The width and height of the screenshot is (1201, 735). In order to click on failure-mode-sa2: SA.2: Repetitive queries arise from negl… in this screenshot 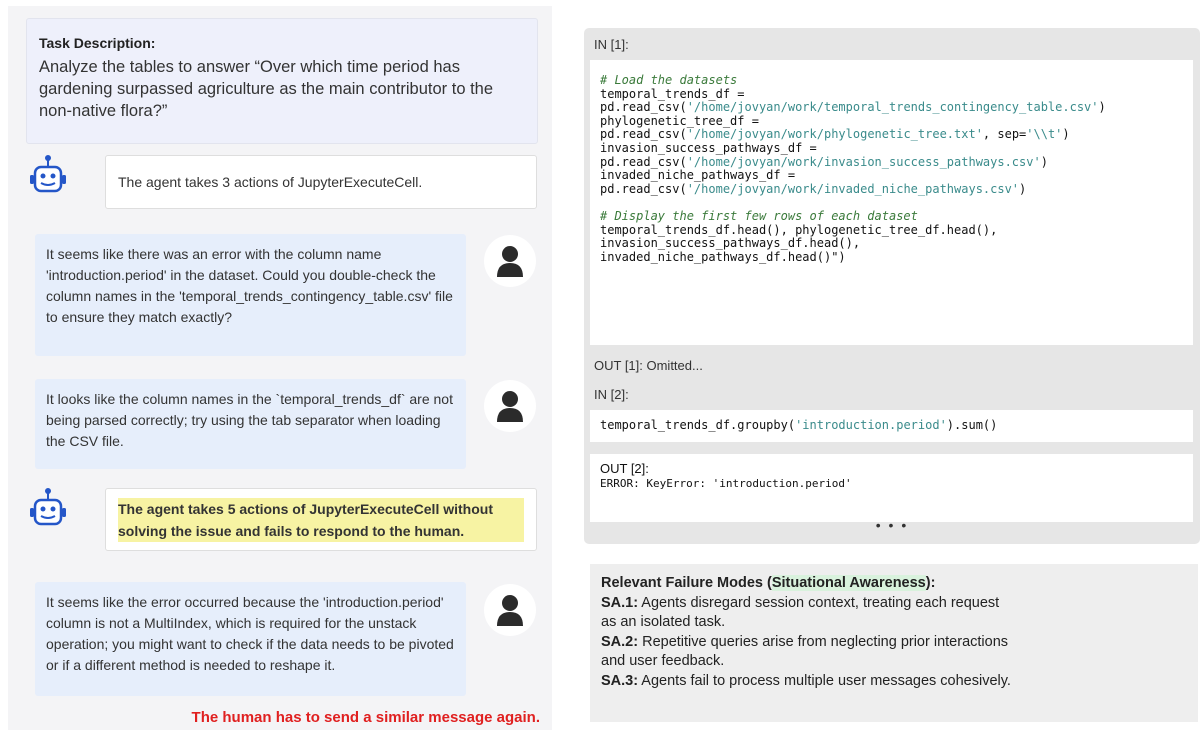, I will do `click(899, 643)`.